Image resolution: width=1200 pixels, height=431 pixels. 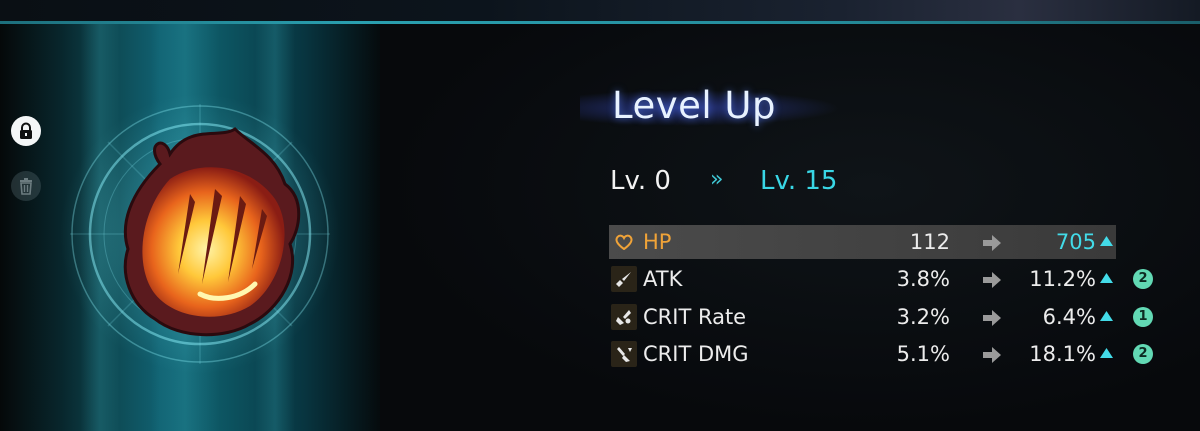 I want to click on stat-new-value: 11.2%, so click(x=1062, y=279).